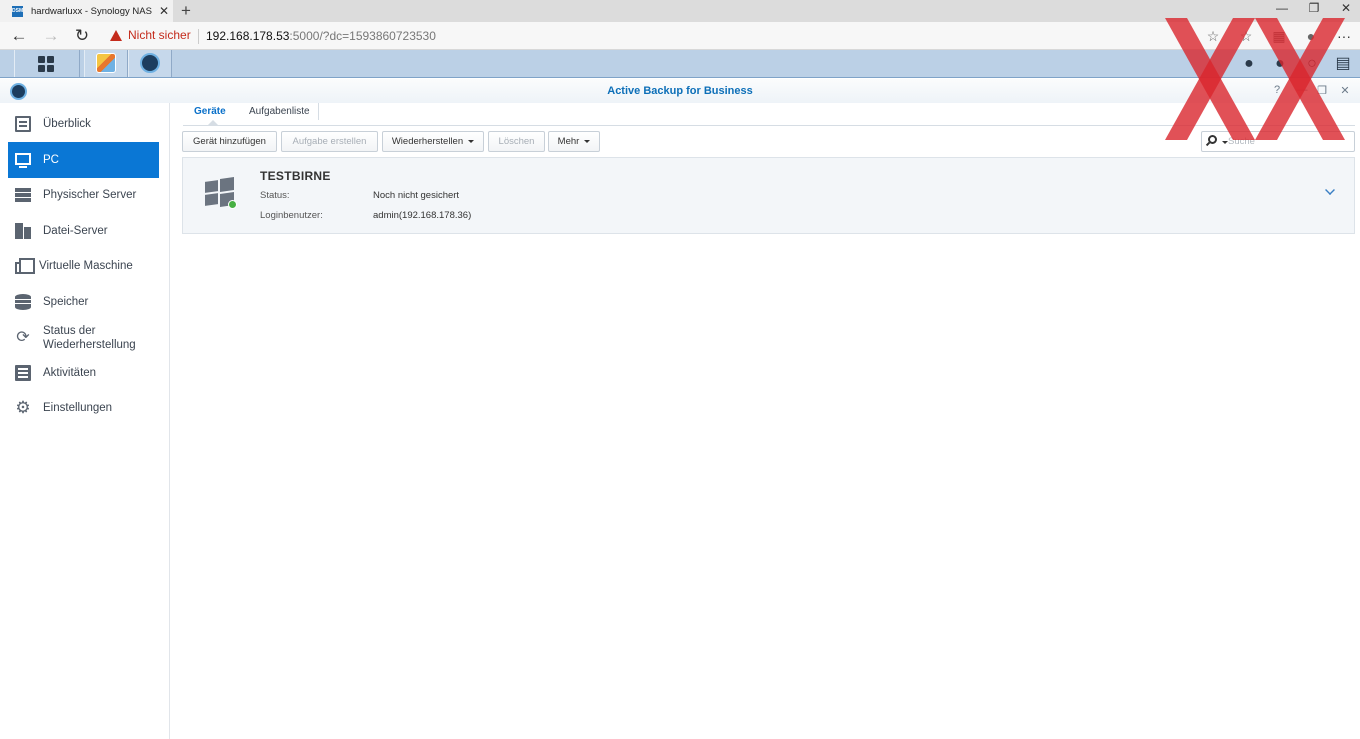  I want to click on reload-icon: ↻, so click(82, 36).